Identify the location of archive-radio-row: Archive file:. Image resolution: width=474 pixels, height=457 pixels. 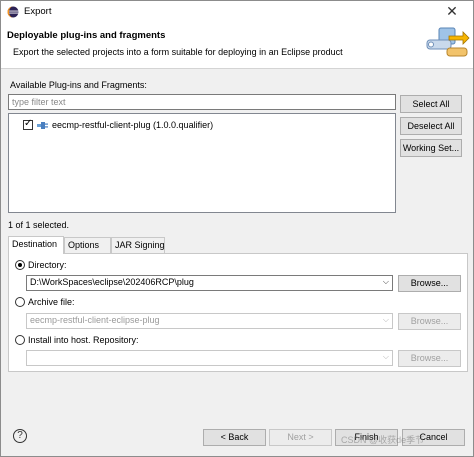
(45, 302).